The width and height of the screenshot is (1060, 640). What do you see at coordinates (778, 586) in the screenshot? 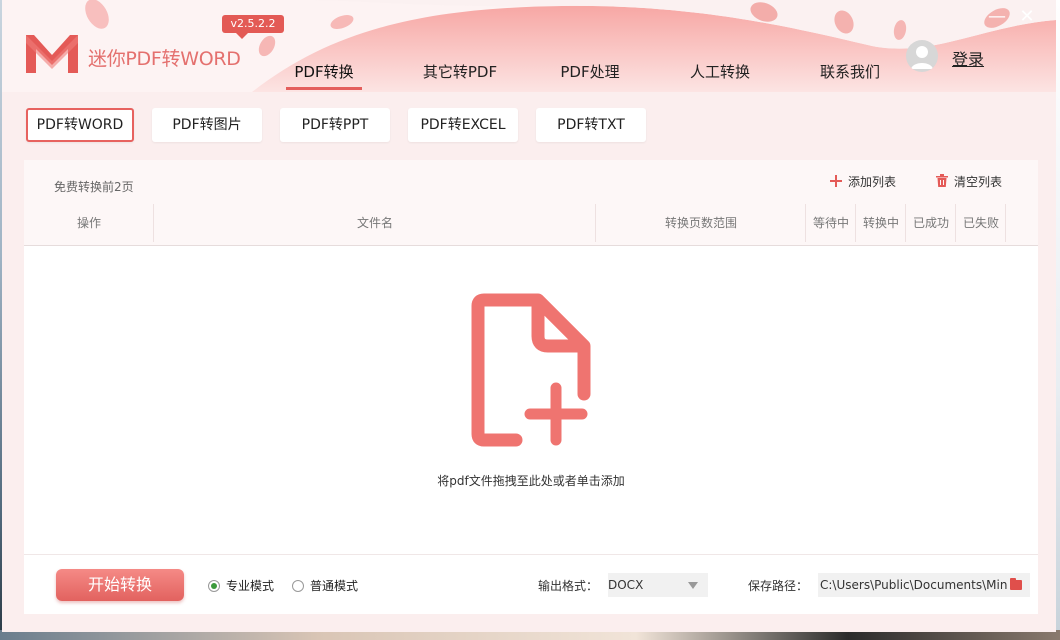
I see `save-path-label: 保存路径：` at bounding box center [778, 586].